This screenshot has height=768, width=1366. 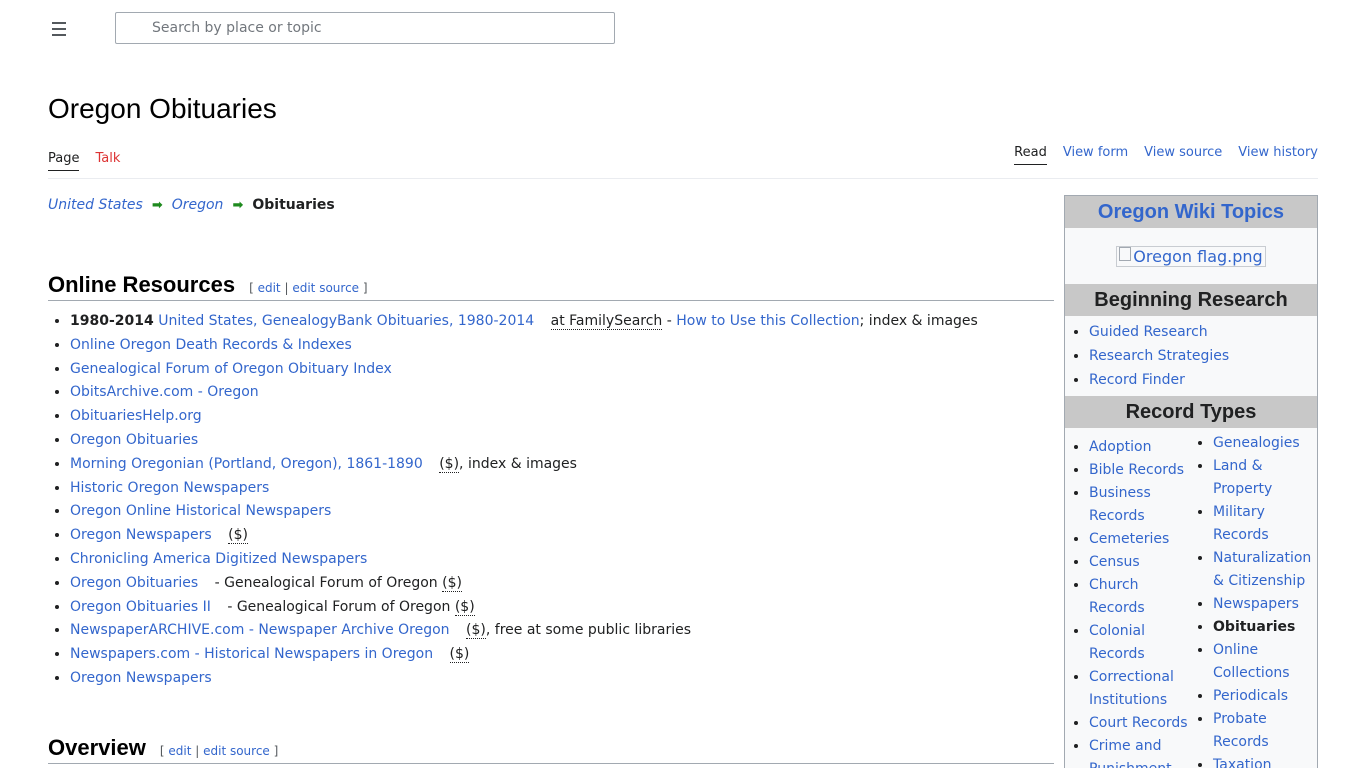 What do you see at coordinates (560, 393) in the screenshot?
I see `list-item: ObitsArchive.com - Oregon` at bounding box center [560, 393].